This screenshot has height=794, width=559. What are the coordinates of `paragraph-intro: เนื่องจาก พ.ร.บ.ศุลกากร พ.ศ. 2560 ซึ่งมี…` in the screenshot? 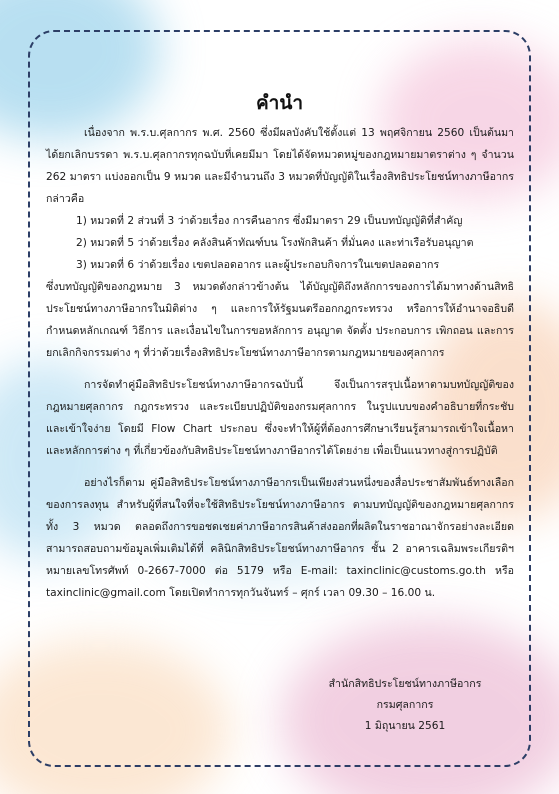 It's located at (280, 166).